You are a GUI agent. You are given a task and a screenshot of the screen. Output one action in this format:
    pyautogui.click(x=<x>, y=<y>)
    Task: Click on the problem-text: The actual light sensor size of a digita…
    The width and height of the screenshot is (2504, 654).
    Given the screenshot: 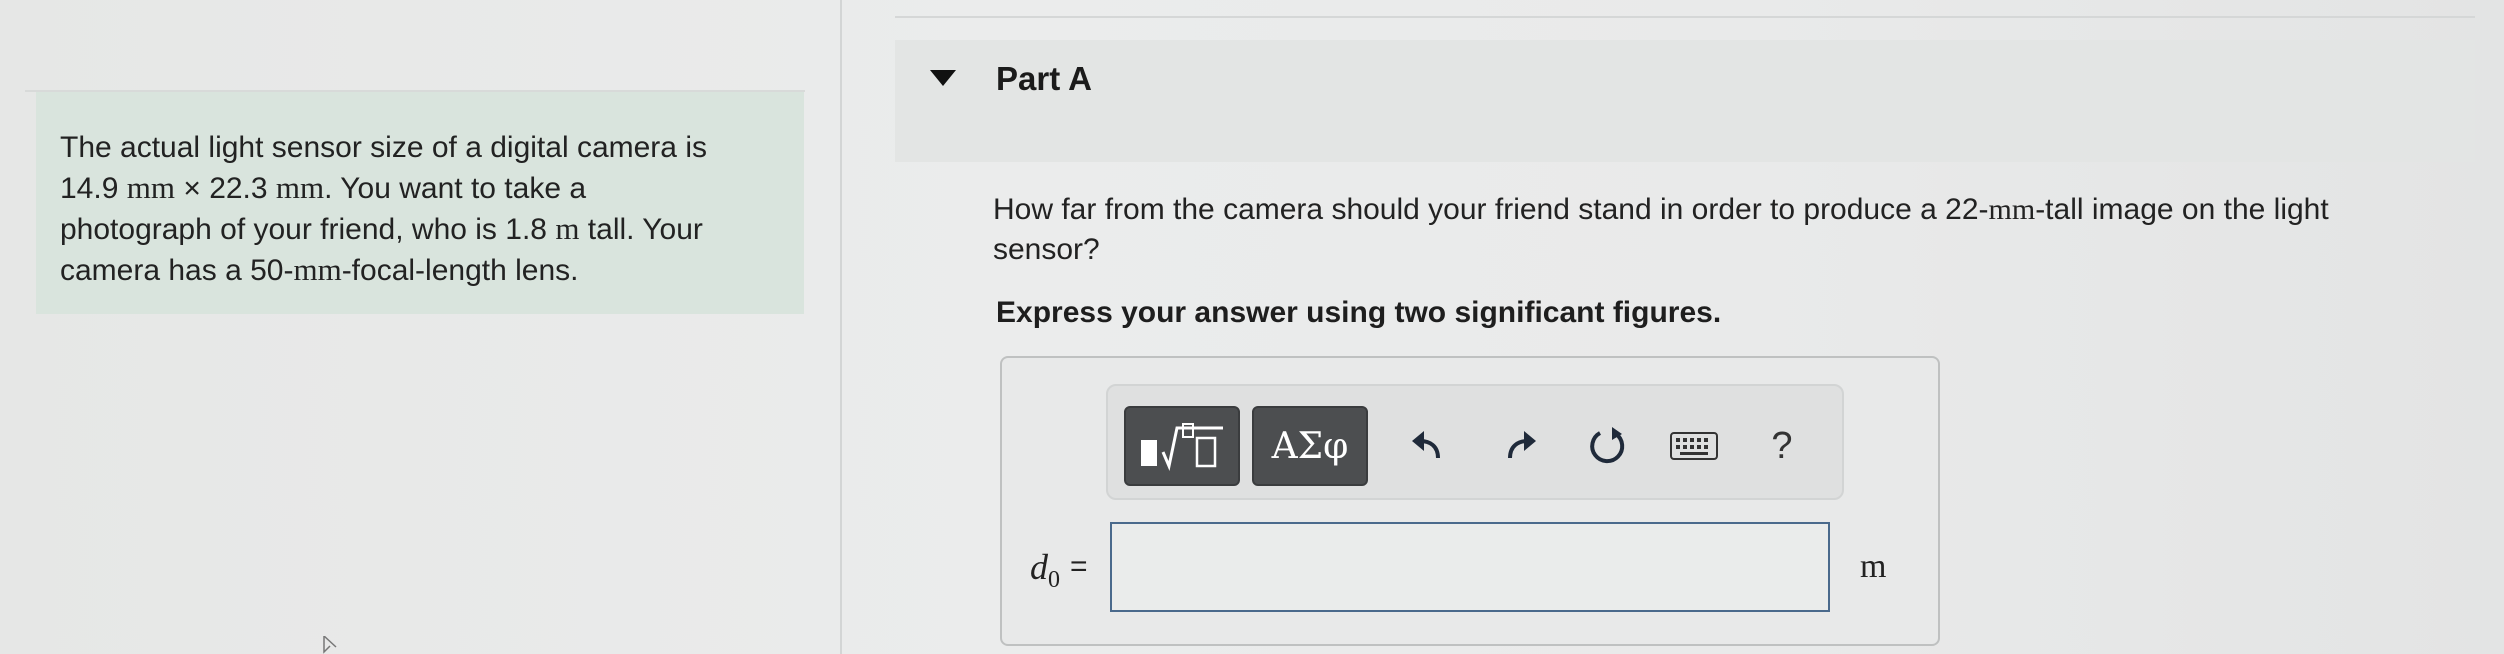 What is the action you would take?
    pyautogui.click(x=383, y=209)
    